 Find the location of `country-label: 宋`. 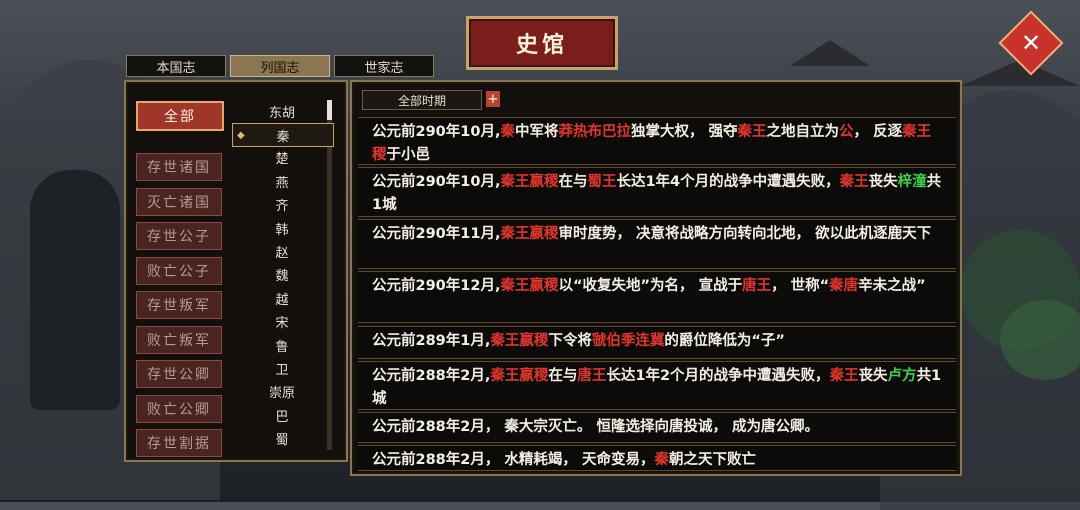

country-label: 宋 is located at coordinates (282, 324).